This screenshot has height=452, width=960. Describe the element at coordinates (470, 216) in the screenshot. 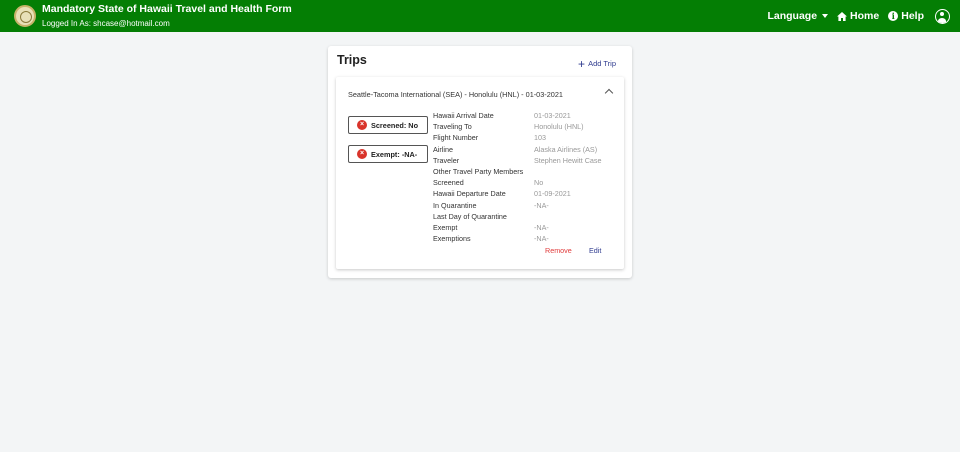

I see `detail-label: Last Day of Quarantine` at that location.